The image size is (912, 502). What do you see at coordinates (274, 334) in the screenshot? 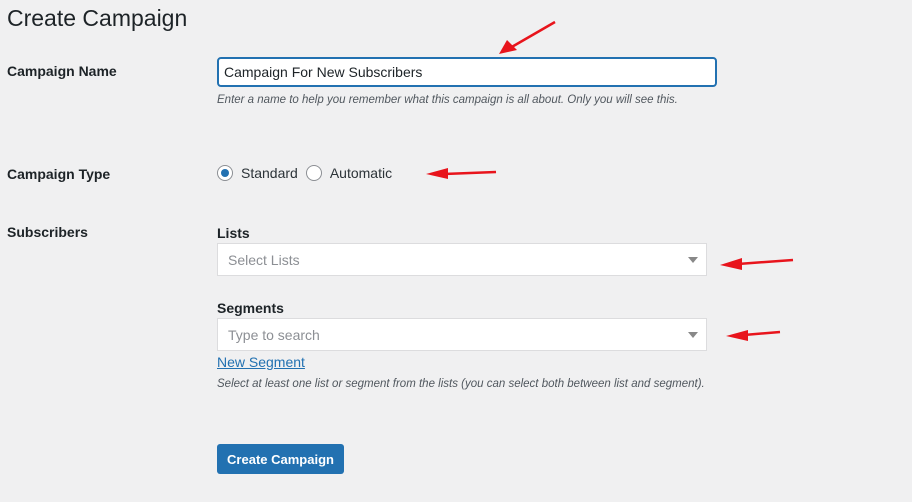
I see `segments-placeholder: Type to search` at bounding box center [274, 334].